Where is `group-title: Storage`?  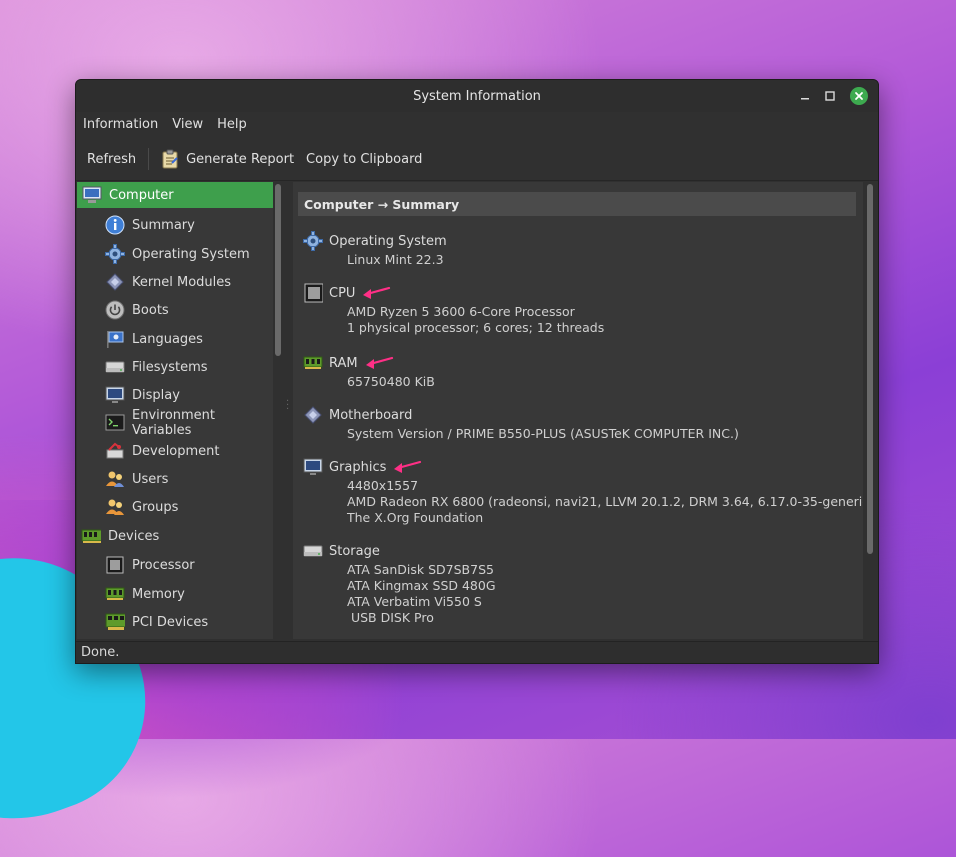 group-title: Storage is located at coordinates (354, 551).